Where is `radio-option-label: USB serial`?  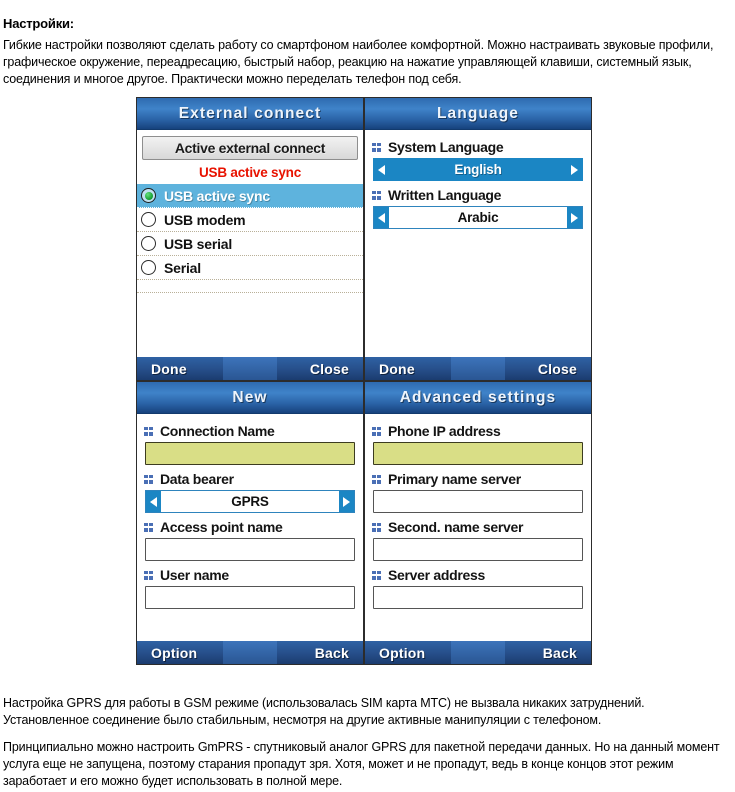 radio-option-label: USB serial is located at coordinates (198, 243).